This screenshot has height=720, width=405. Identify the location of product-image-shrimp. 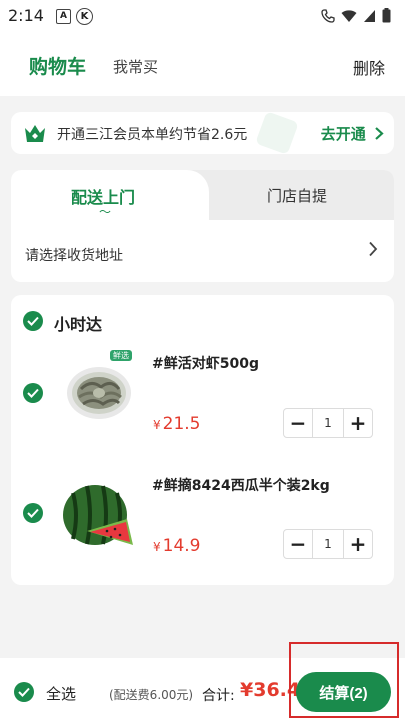
(101, 389).